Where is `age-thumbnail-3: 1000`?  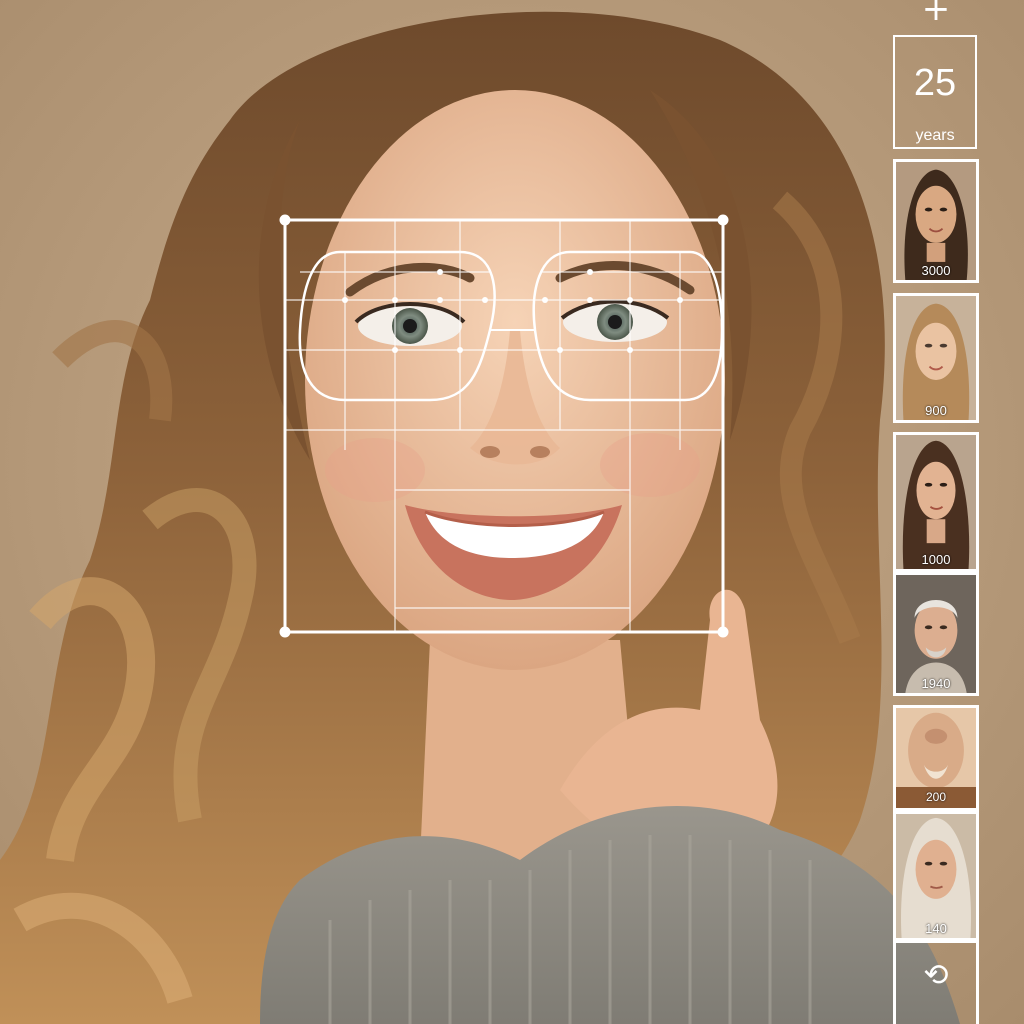
age-thumbnail-3: 1000 is located at coordinates (936, 502).